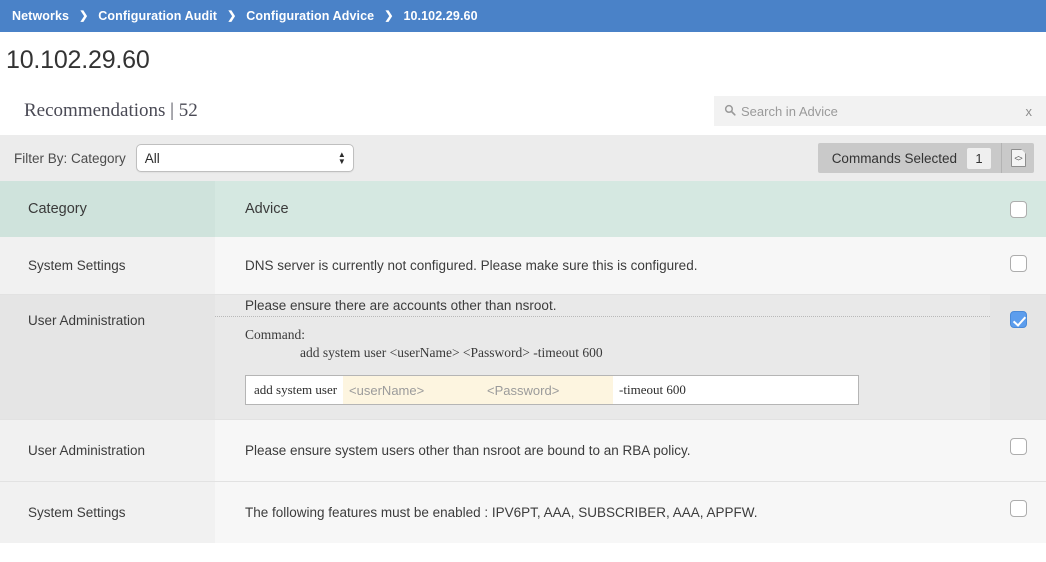  I want to click on command-placeholder-username: <userName>, so click(412, 390).